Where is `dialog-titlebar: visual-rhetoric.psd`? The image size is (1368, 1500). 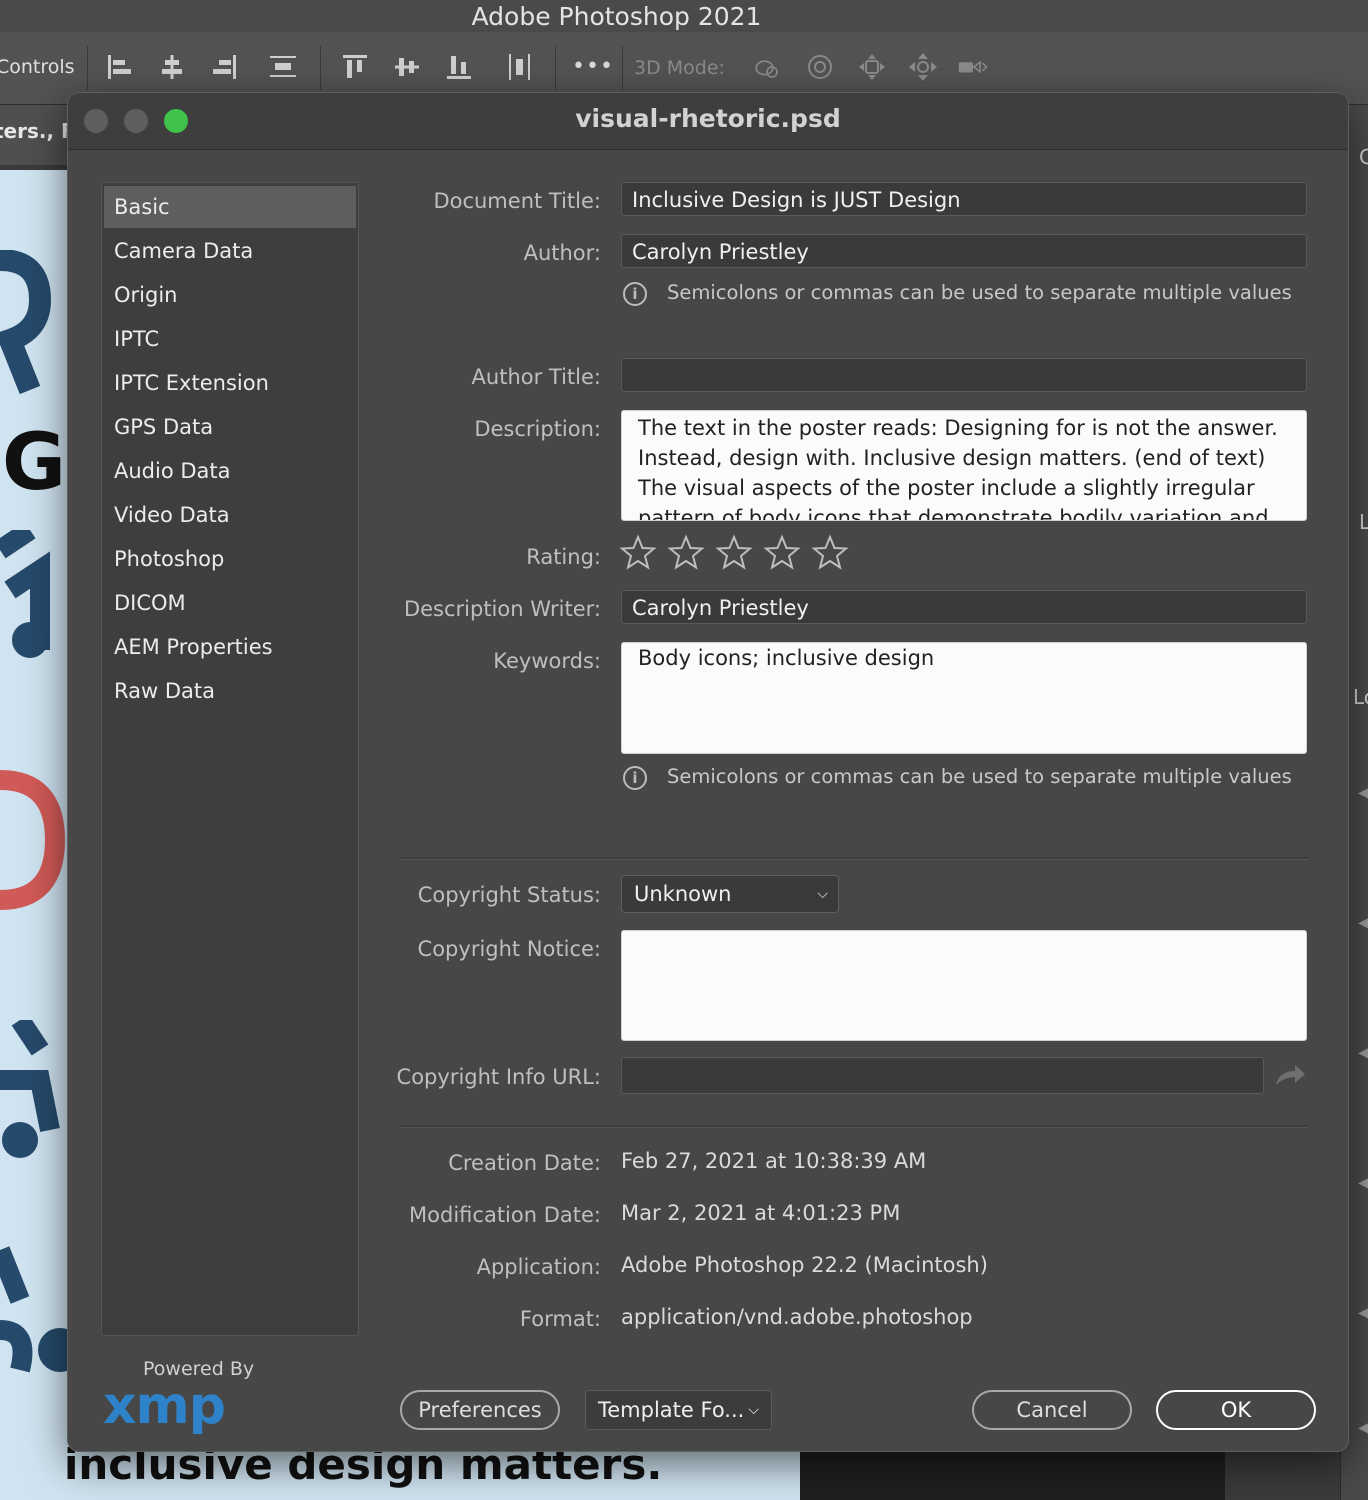
dialog-titlebar: visual-rhetoric.psd is located at coordinates (708, 121).